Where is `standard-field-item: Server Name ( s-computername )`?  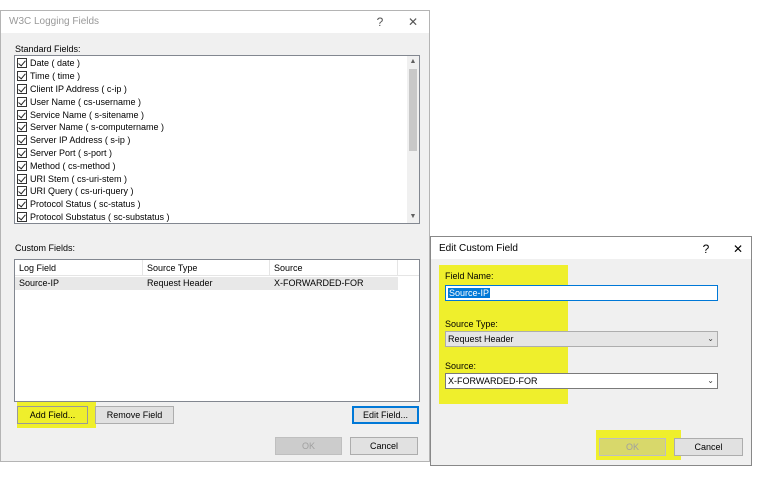
standard-field-item: Server Name ( s-computername ) is located at coordinates (90, 127).